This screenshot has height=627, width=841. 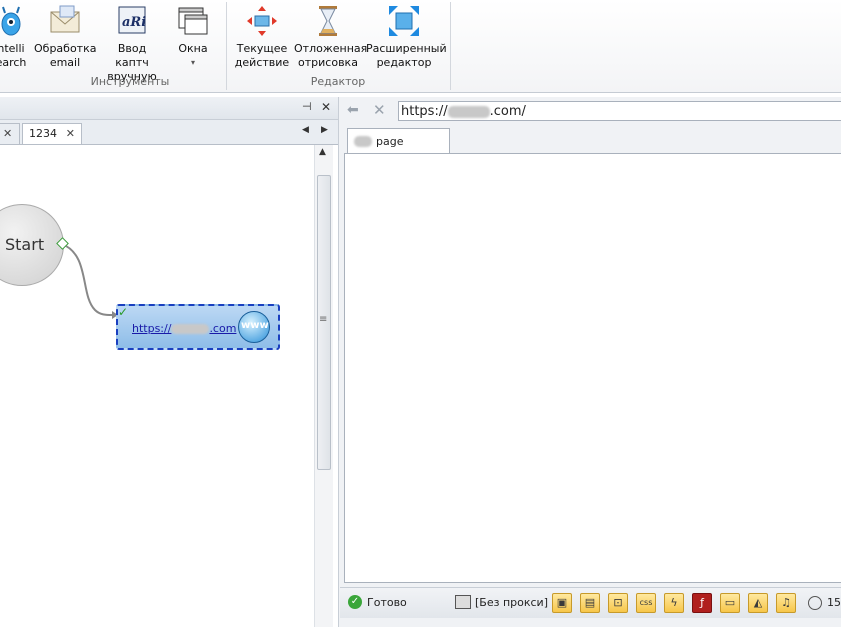 I want to click on proxy-status: [Без прокси], so click(x=511, y=602).